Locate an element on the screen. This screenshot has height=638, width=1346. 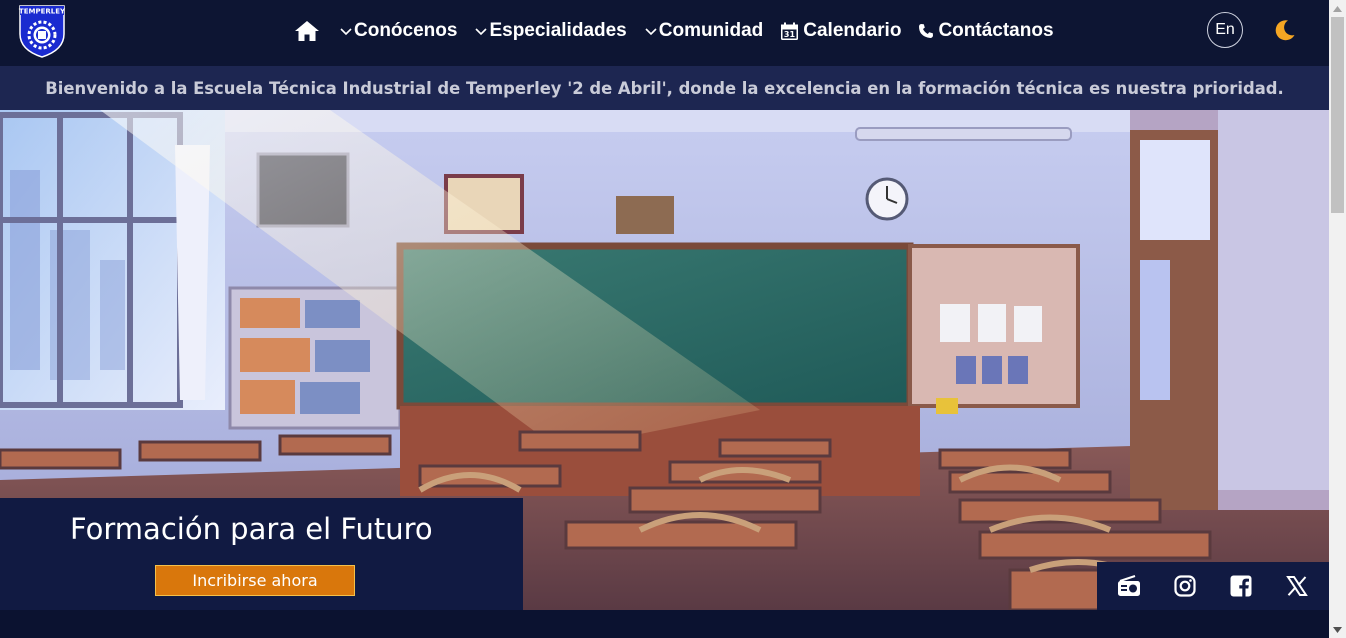
radio-icon is located at coordinates (1129, 585).